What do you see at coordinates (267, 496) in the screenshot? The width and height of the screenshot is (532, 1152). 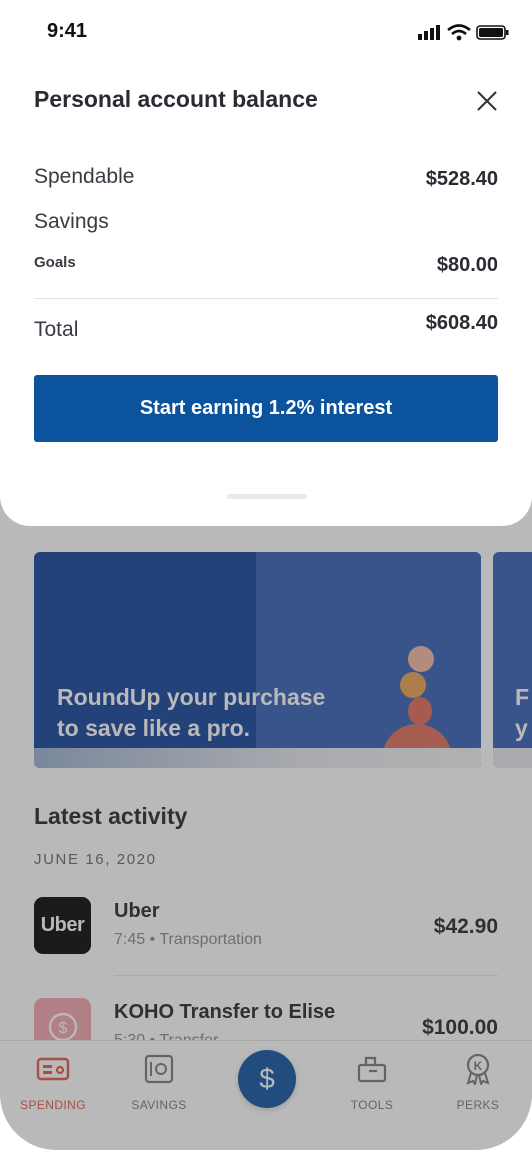 I see `sheet-drag-handle` at bounding box center [267, 496].